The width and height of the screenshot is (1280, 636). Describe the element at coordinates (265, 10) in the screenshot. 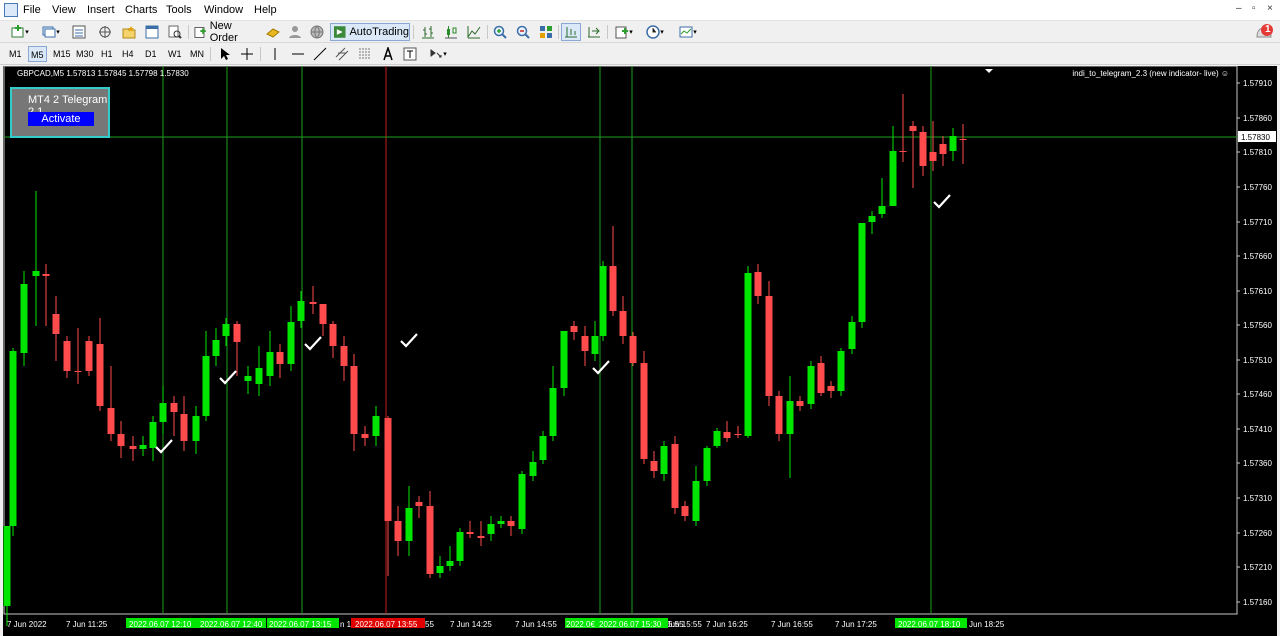

I see `menu-help: Help` at that location.